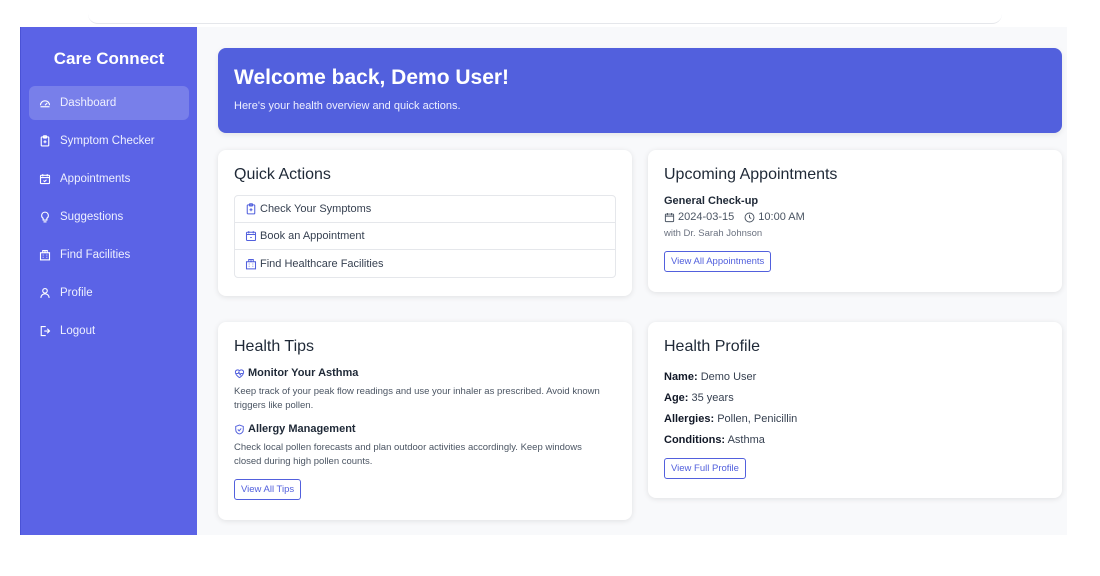 The width and height of the screenshot is (1100, 576). I want to click on sidebar-item-suggestions: Suggestions, so click(109, 217).